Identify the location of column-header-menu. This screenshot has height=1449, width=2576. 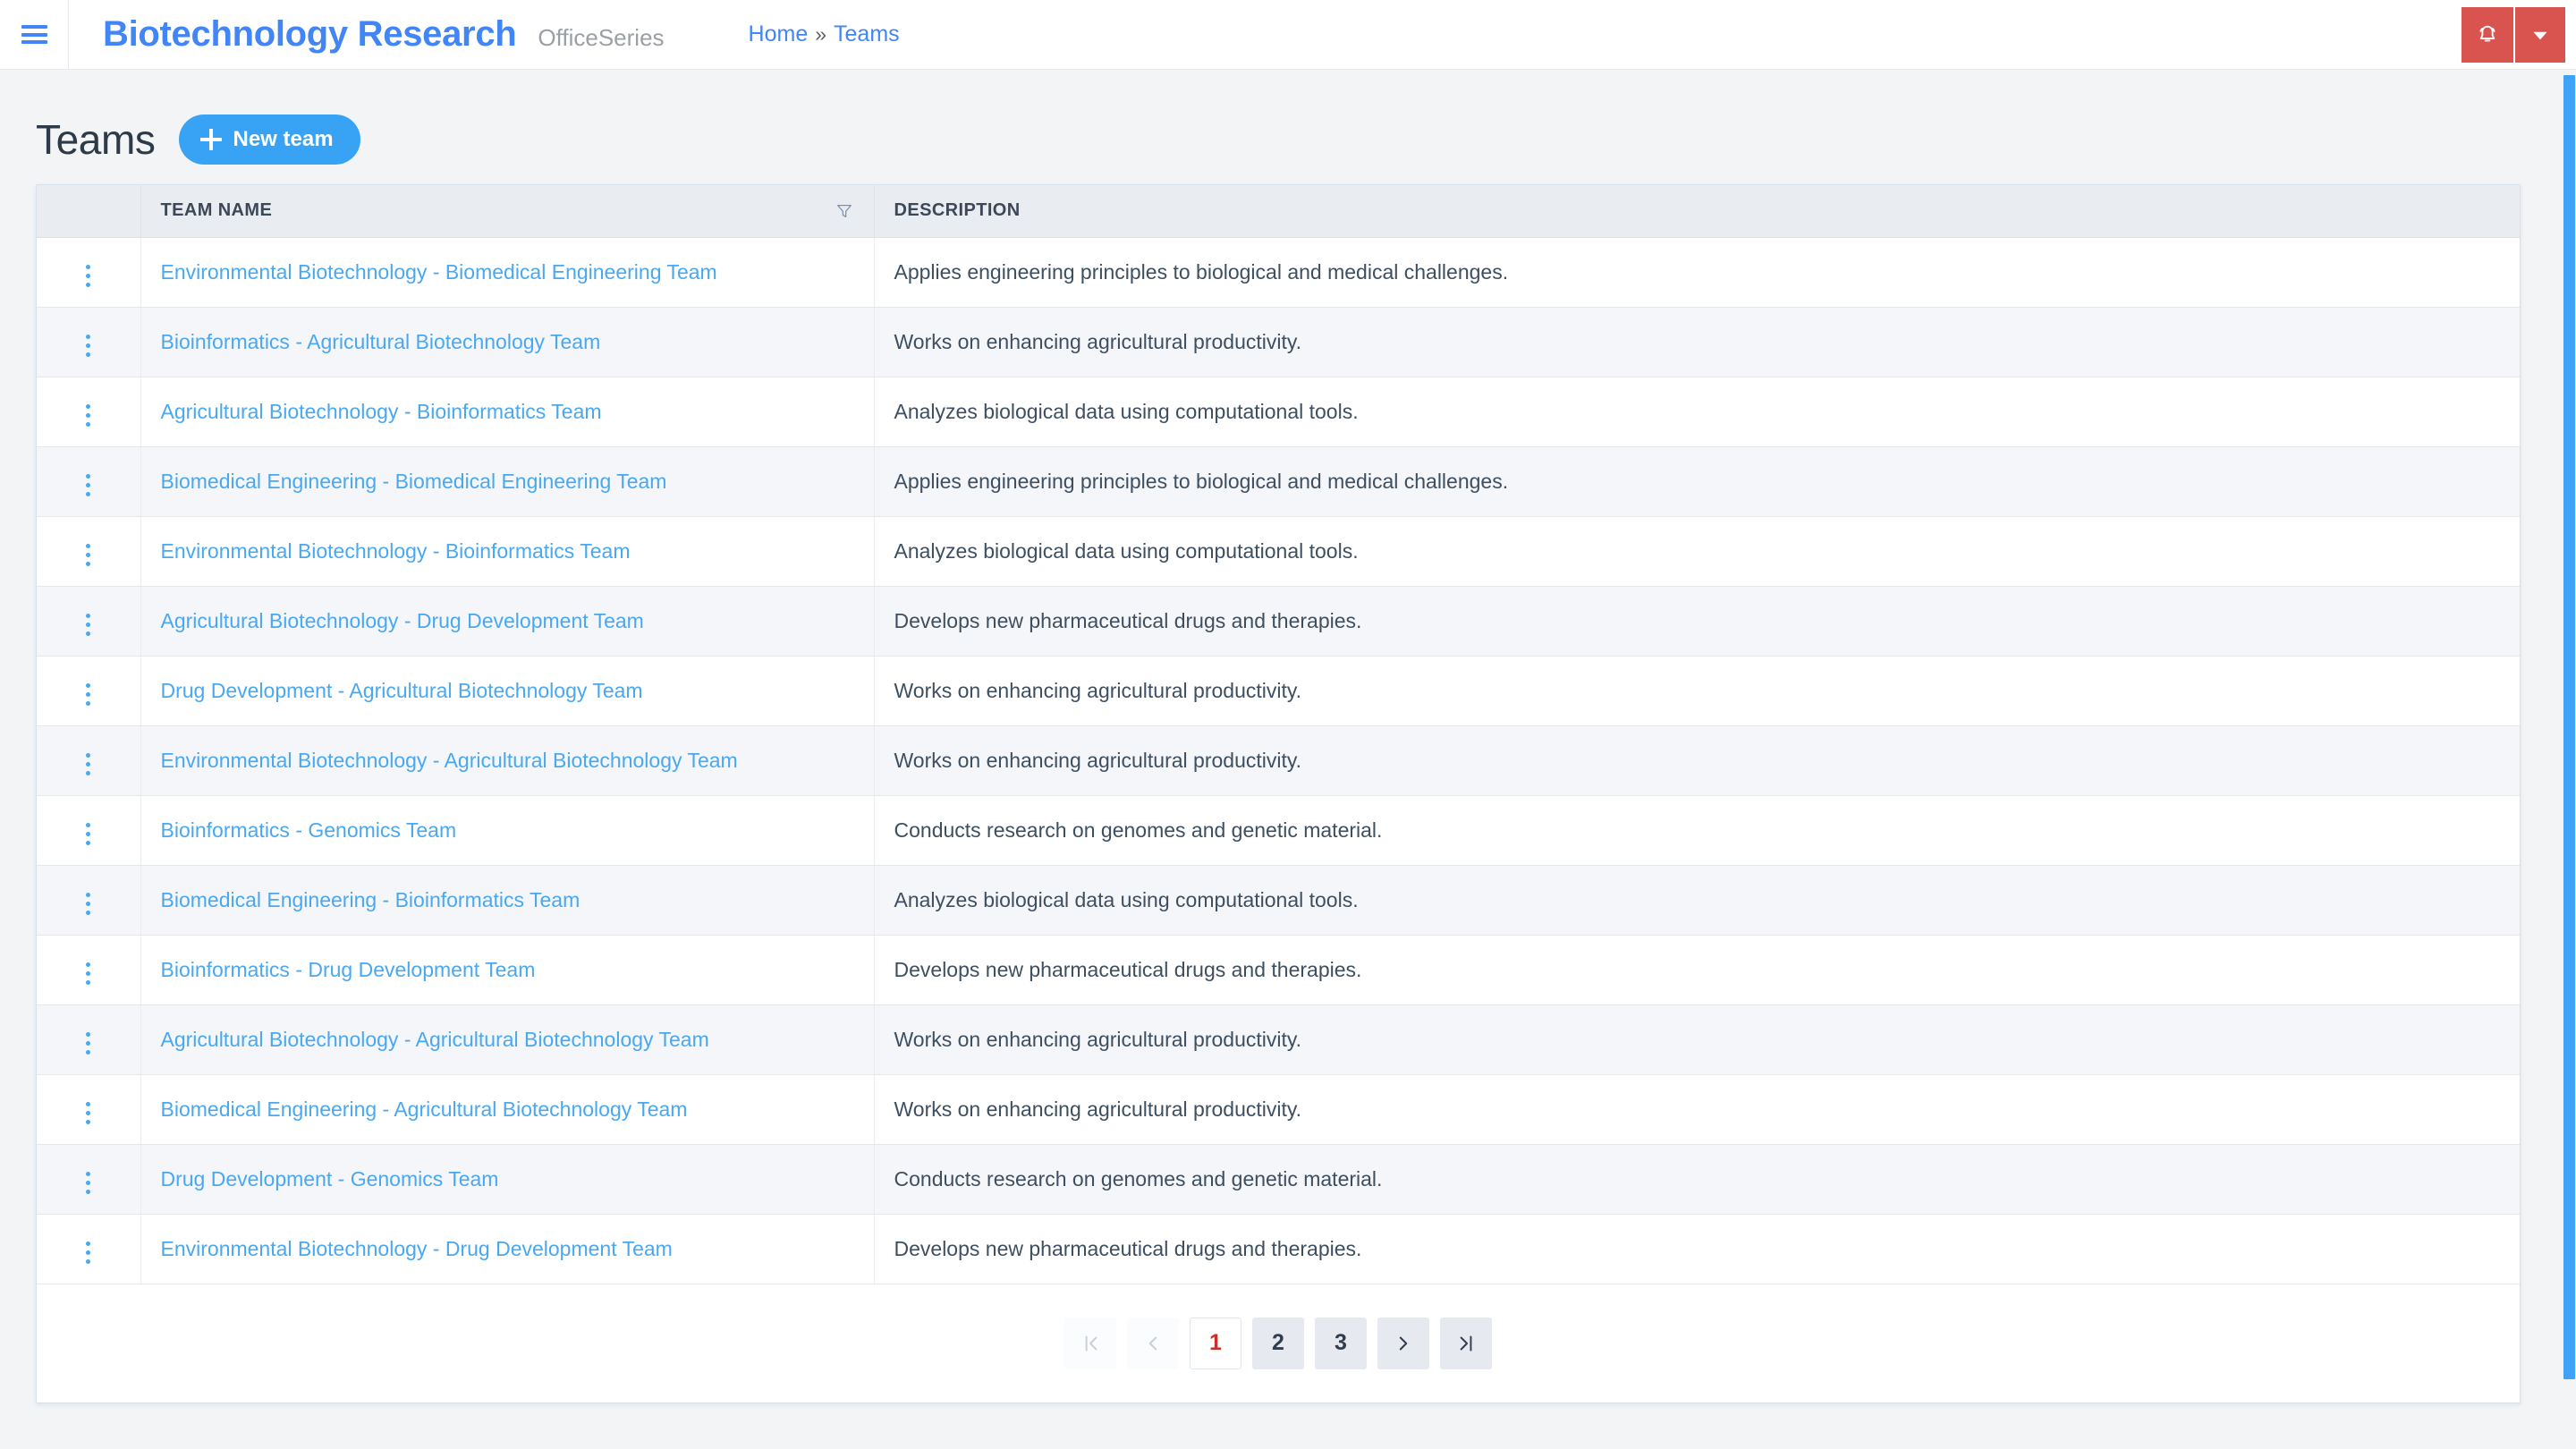
(89, 211).